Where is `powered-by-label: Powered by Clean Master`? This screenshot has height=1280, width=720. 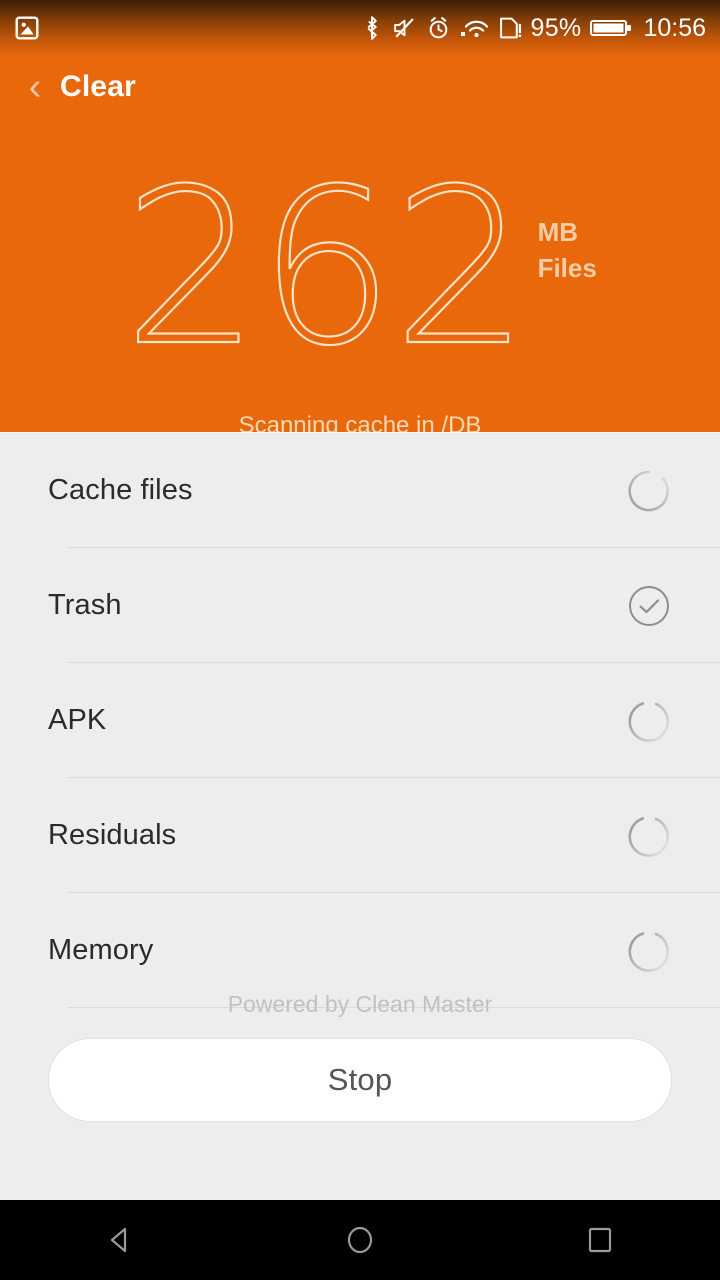 powered-by-label: Powered by Clean Master is located at coordinates (360, 1004).